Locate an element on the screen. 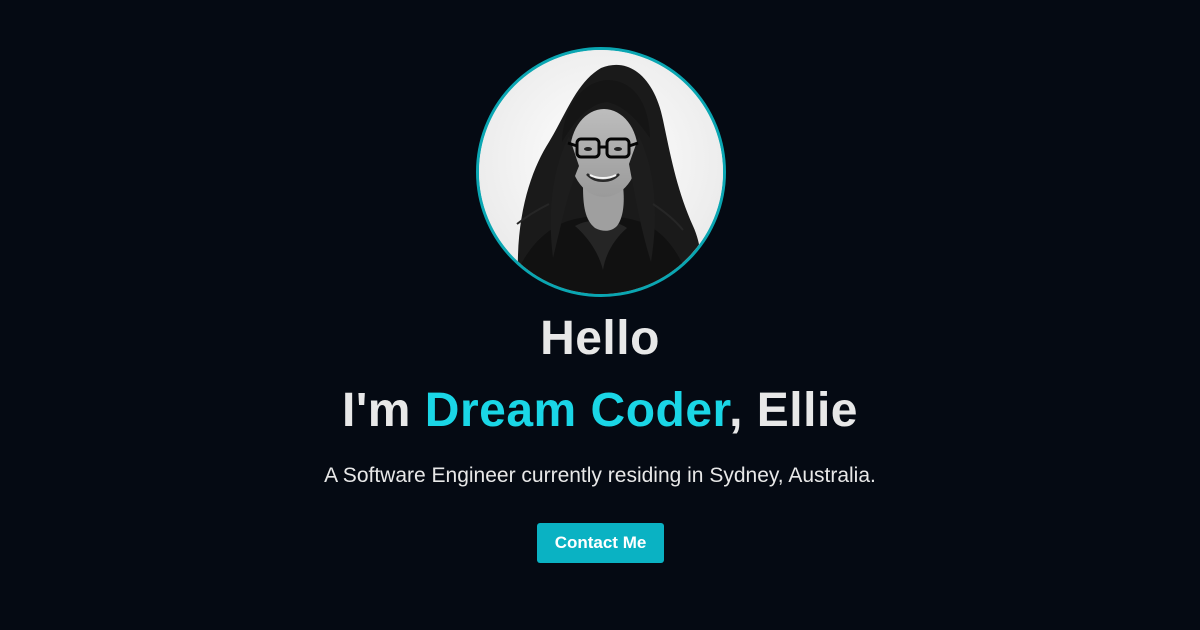 Image resolution: width=1200 pixels, height=630 pixels. contact-me-button: Contact Me is located at coordinates (600, 543).